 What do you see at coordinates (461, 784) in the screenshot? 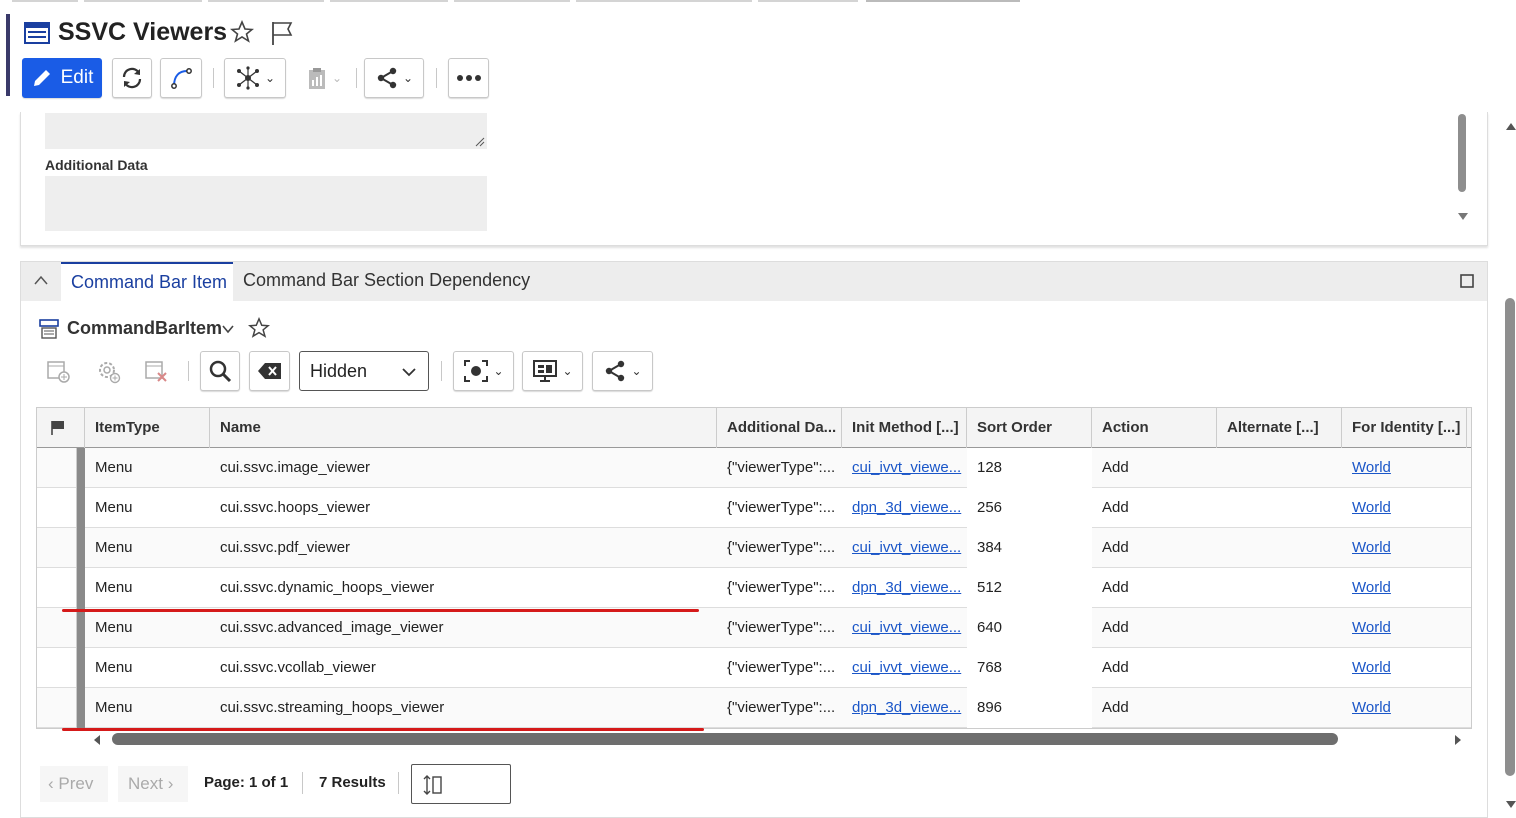
I see `page-size-input` at bounding box center [461, 784].